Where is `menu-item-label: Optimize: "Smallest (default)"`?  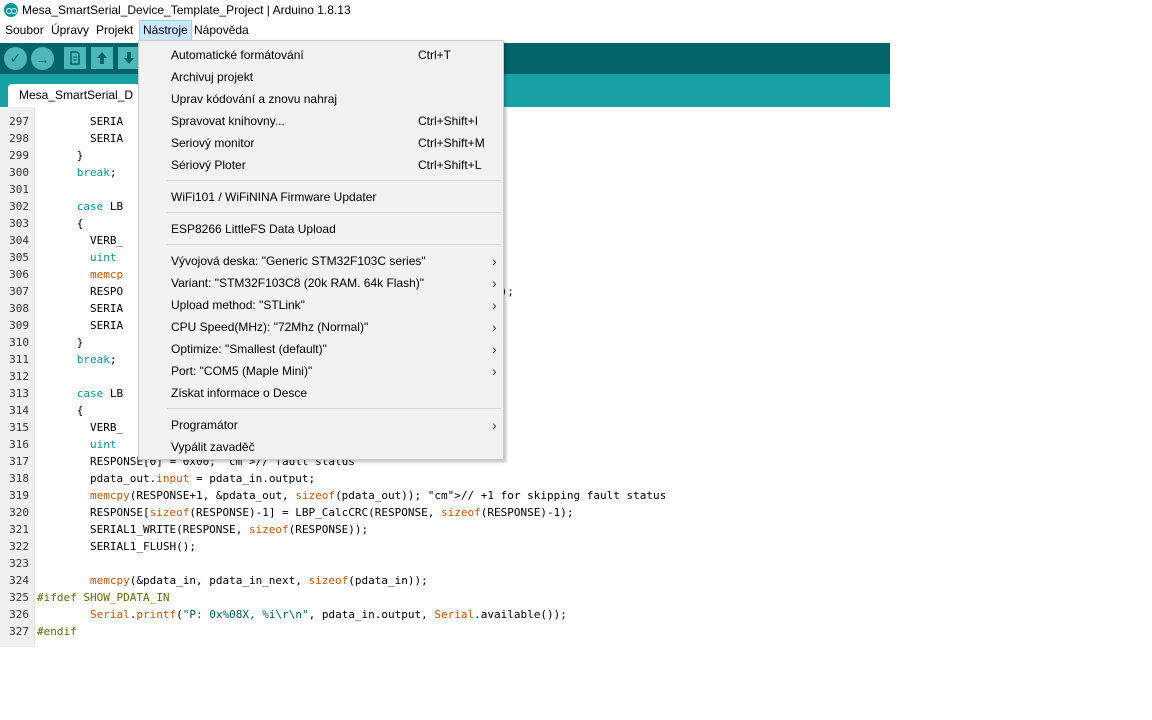
menu-item-label: Optimize: "Smallest (default)" is located at coordinates (249, 349).